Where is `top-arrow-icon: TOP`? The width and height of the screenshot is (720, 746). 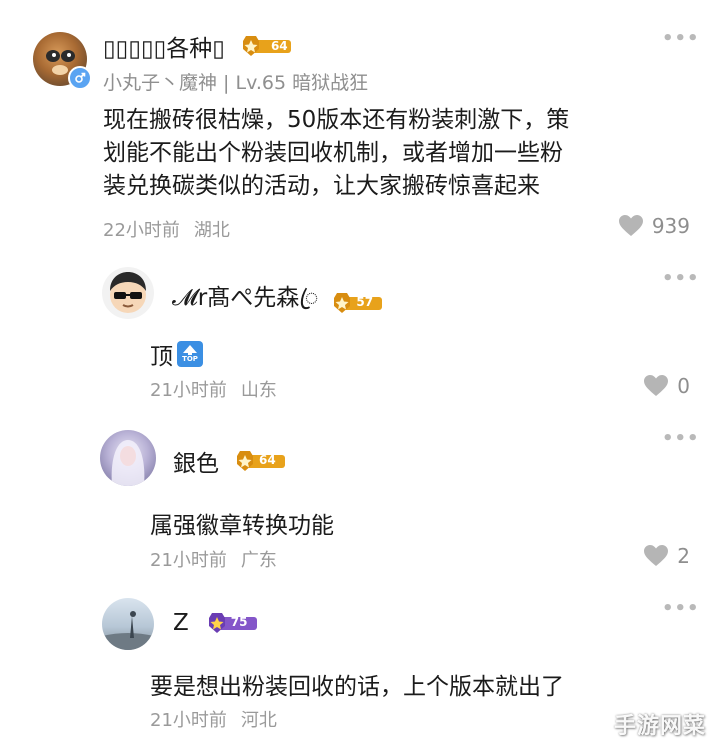 top-arrow-icon: TOP is located at coordinates (190, 354).